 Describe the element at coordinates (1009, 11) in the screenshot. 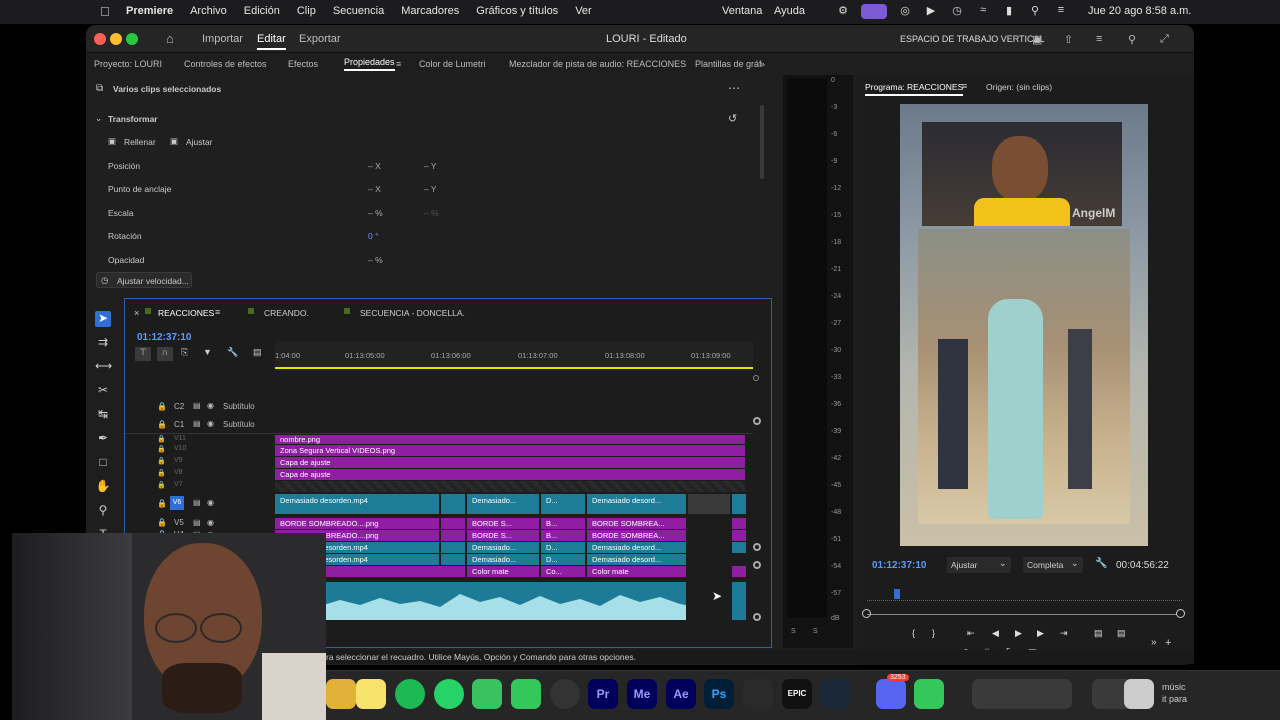

I see `battery-icon: ▮` at that location.